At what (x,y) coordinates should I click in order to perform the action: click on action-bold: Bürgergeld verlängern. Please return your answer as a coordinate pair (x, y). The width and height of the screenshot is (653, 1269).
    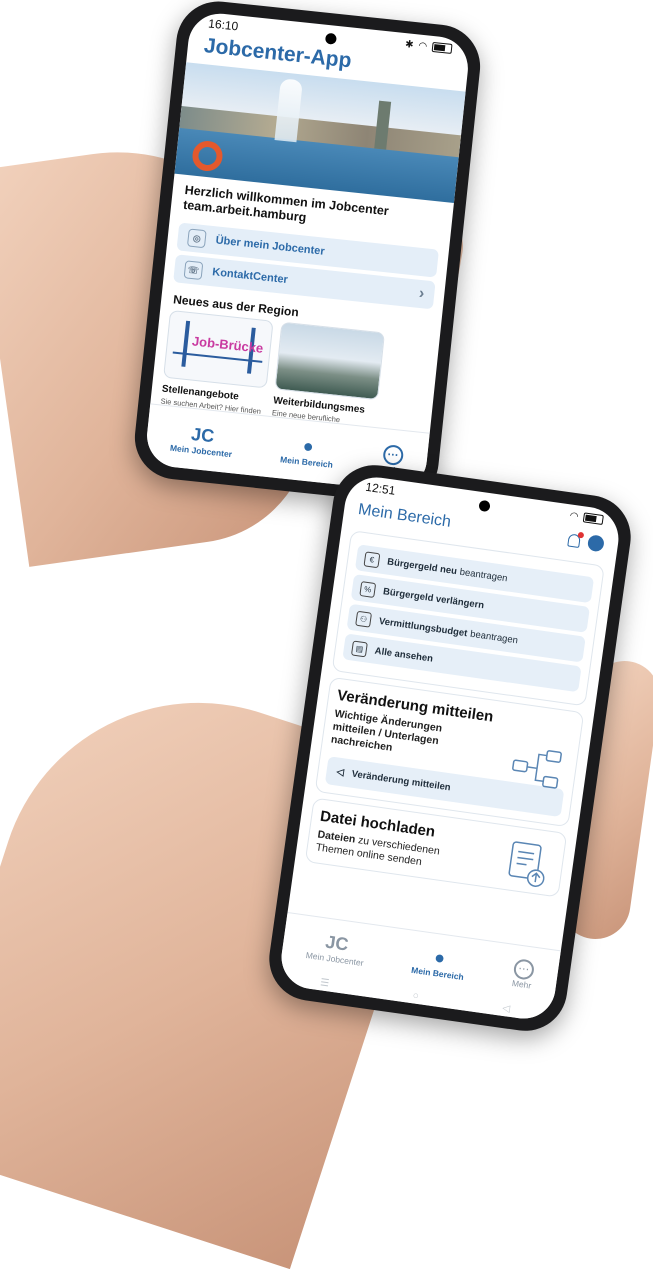
    Looking at the image, I should click on (433, 598).